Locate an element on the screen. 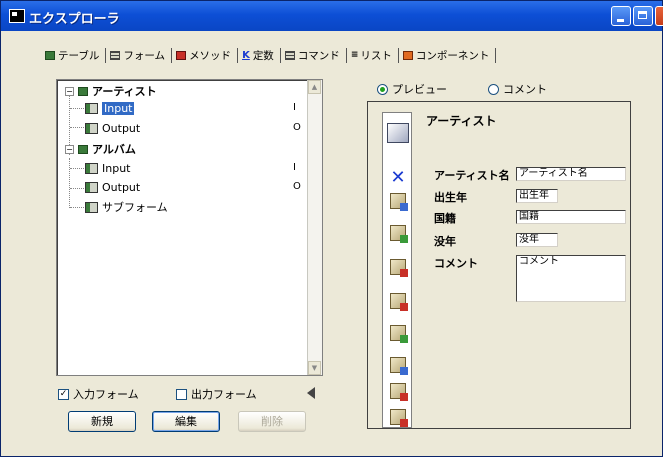 Image resolution: width=663 pixels, height=457 pixels. save-icon is located at coordinates (399, 418).